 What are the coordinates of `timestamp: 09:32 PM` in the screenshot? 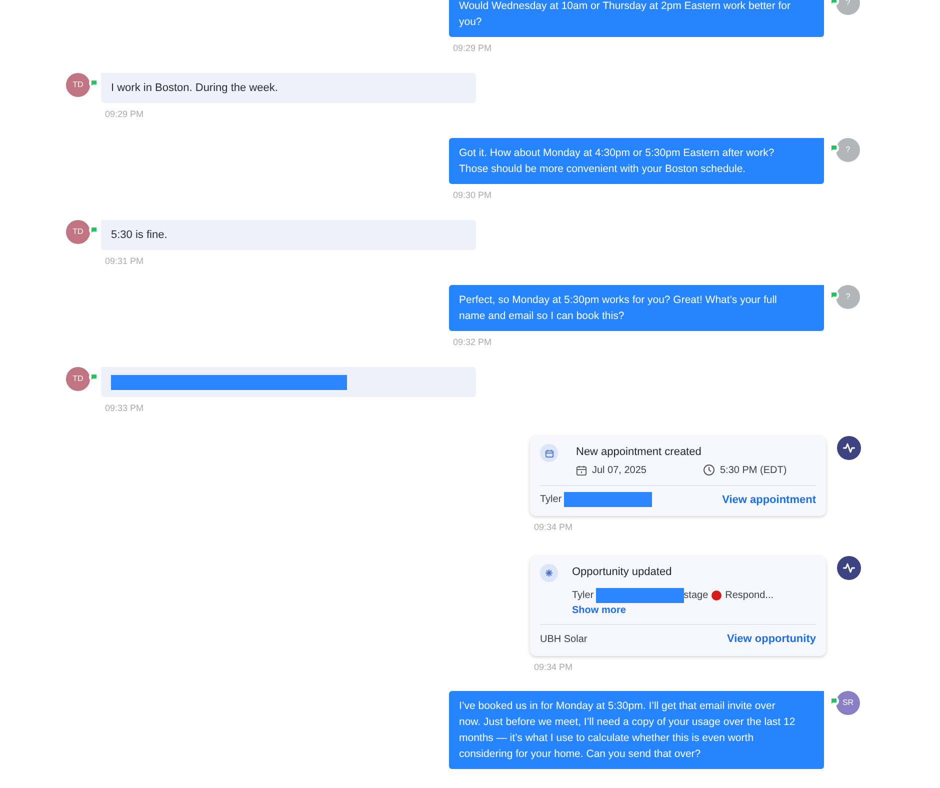 It's located at (473, 342).